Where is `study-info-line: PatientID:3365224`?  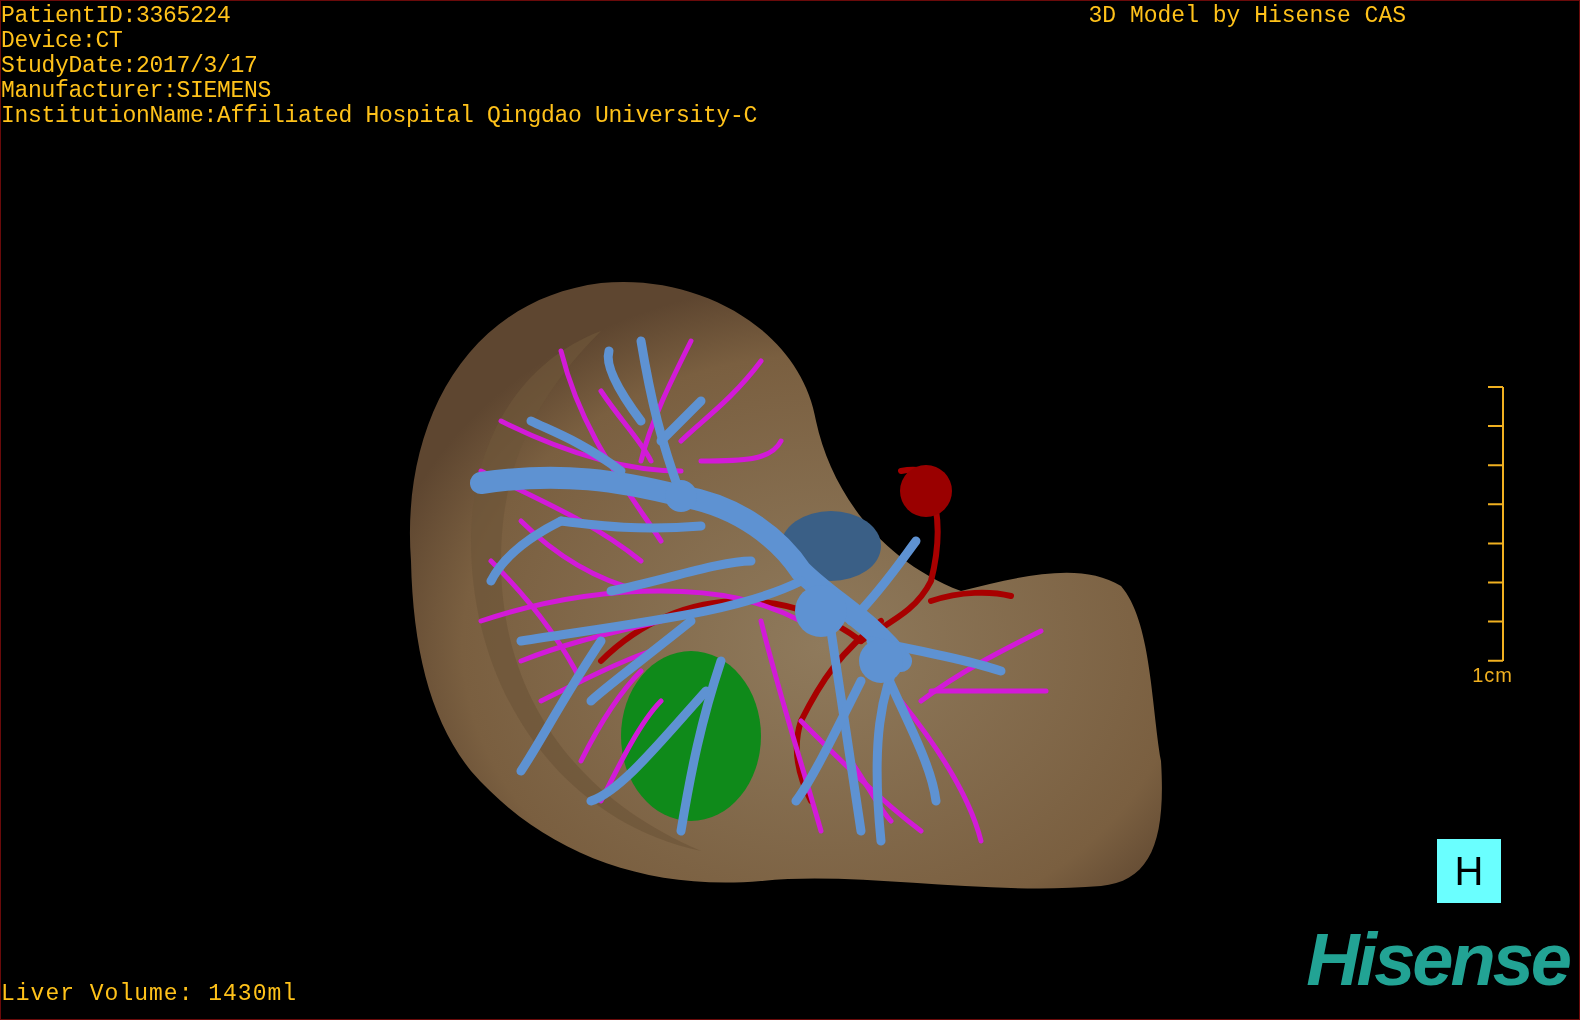 study-info-line: PatientID:3365224 is located at coordinates (116, 16).